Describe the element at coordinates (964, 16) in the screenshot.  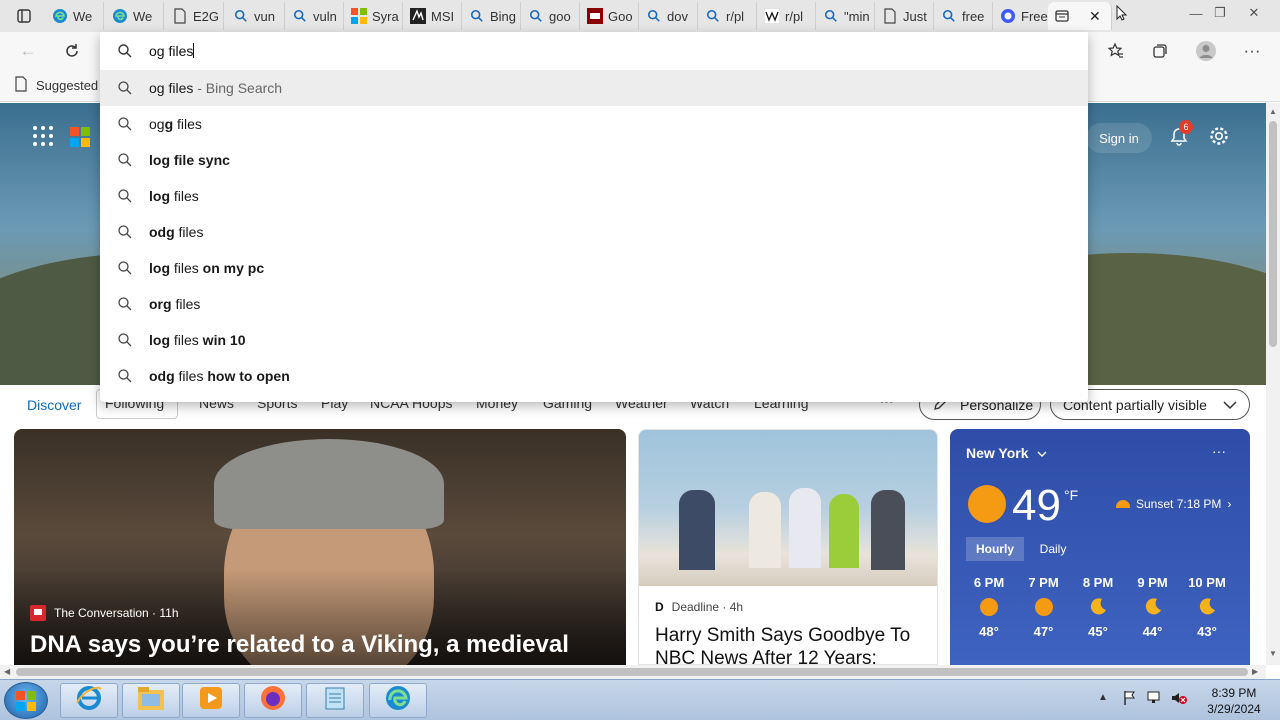
I see `tab-16: free` at that location.